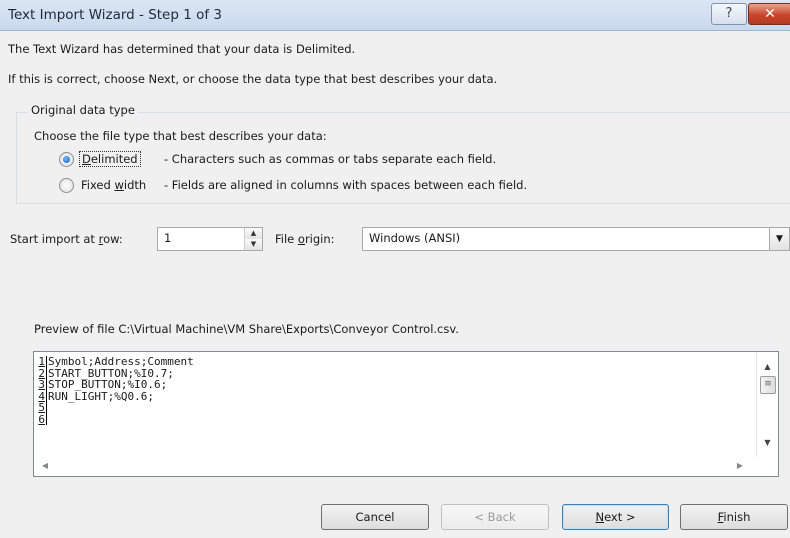 This screenshot has width=790, height=538. What do you see at coordinates (110, 159) in the screenshot?
I see `delimited-label: Delimited` at bounding box center [110, 159].